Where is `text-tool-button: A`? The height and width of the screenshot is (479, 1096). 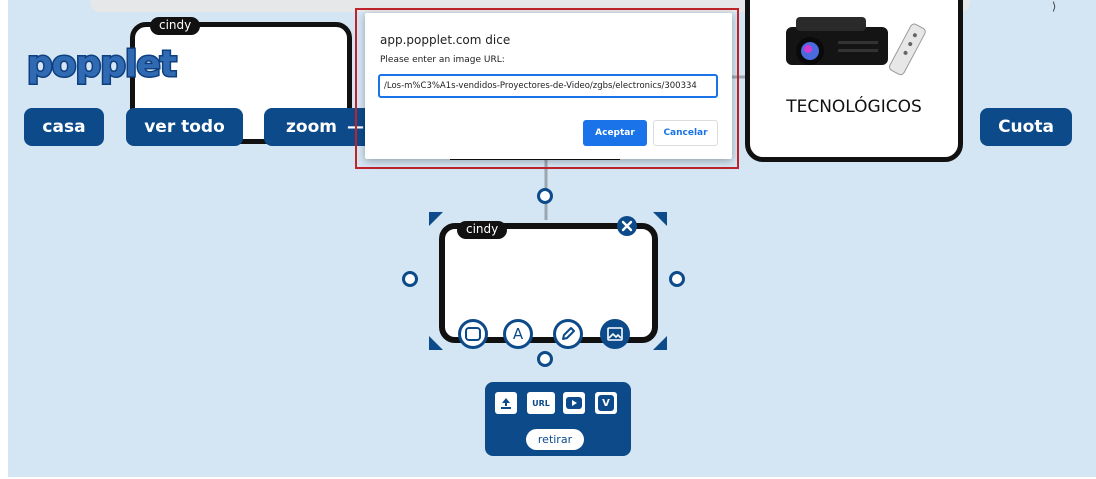
text-tool-button: A is located at coordinates (518, 334).